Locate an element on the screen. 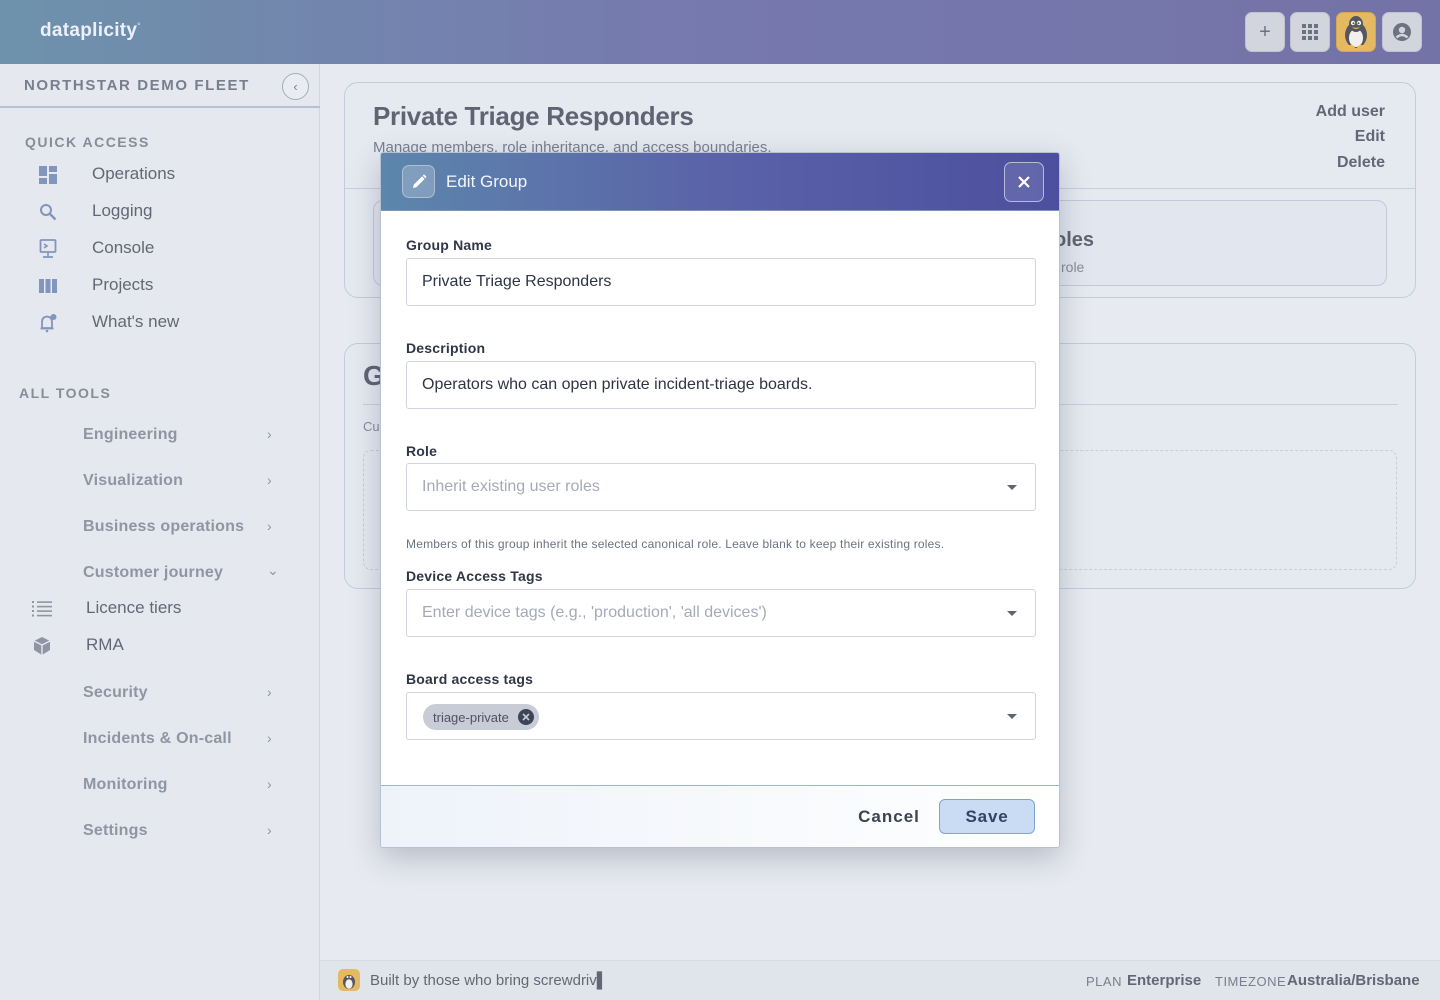 Image resolution: width=1440 pixels, height=1000 pixels. group-name-input: Private Triage Responders is located at coordinates (721, 282).